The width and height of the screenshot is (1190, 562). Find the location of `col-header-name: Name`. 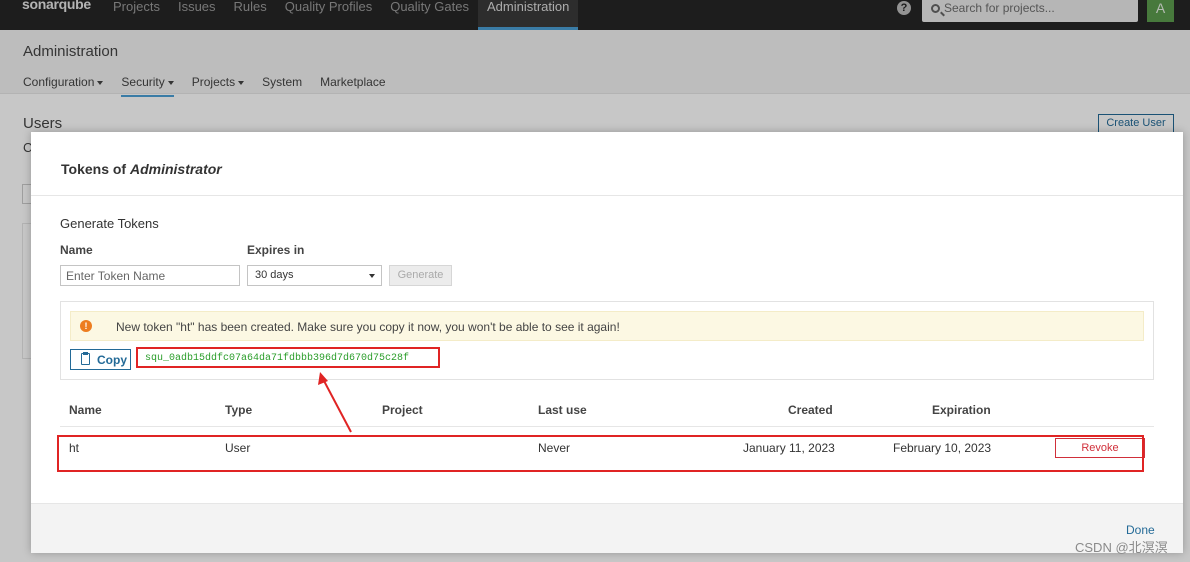

col-header-name: Name is located at coordinates (85, 410).